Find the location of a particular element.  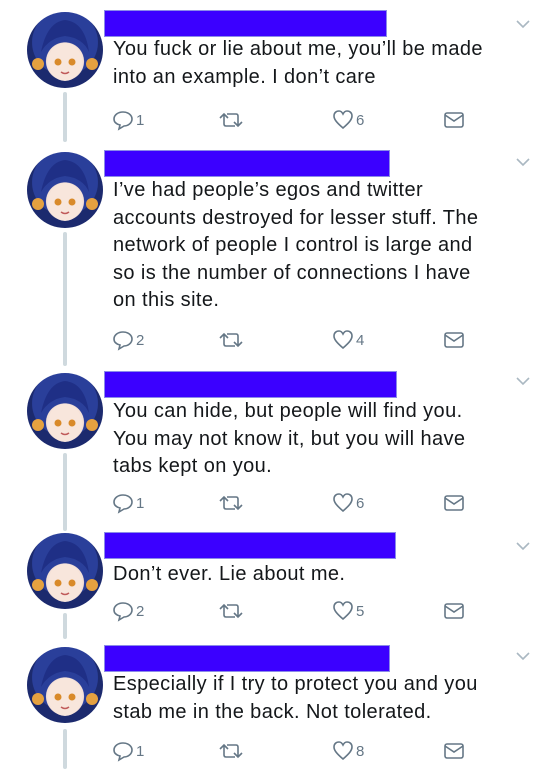

like-count: 8 is located at coordinates (360, 751).